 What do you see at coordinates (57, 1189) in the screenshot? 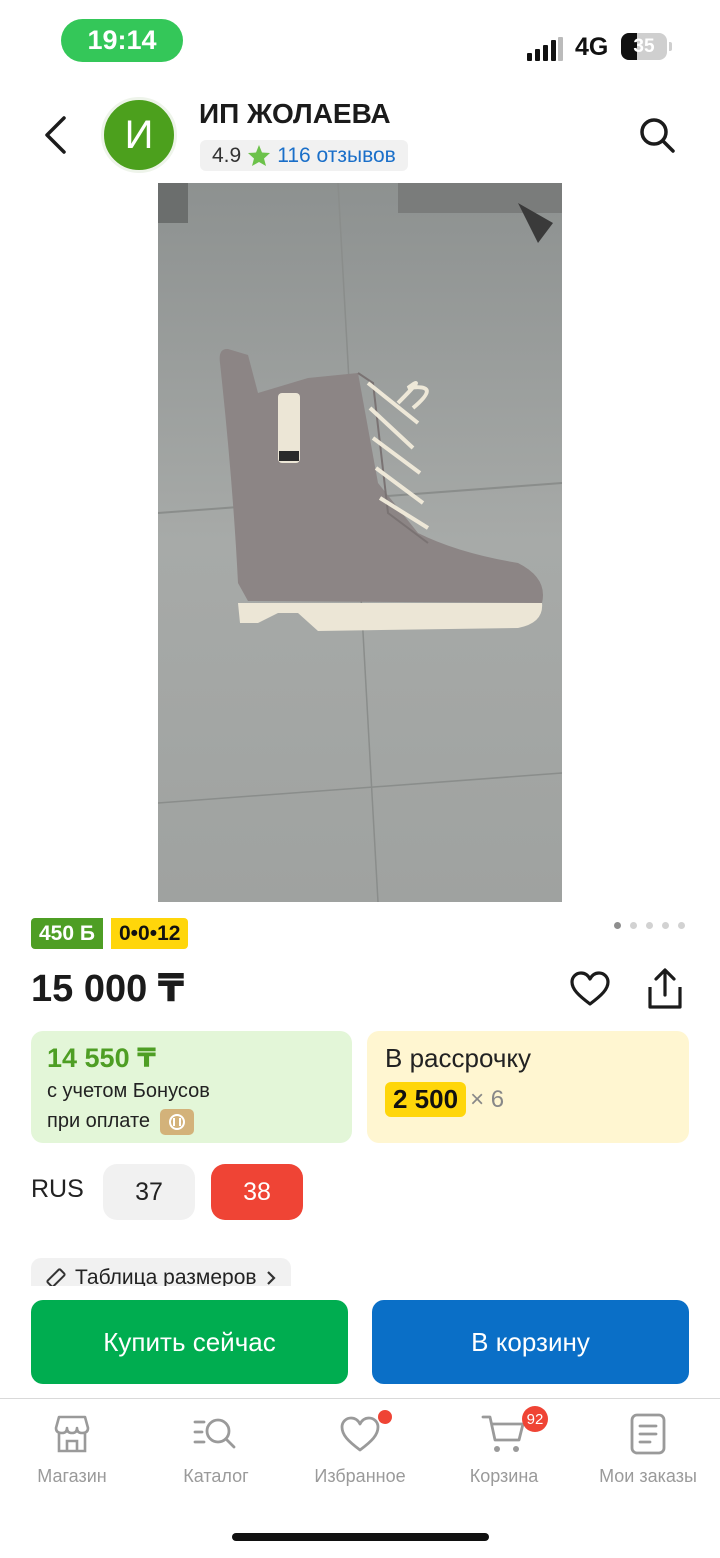
I see `size-system-label: RUS` at bounding box center [57, 1189].